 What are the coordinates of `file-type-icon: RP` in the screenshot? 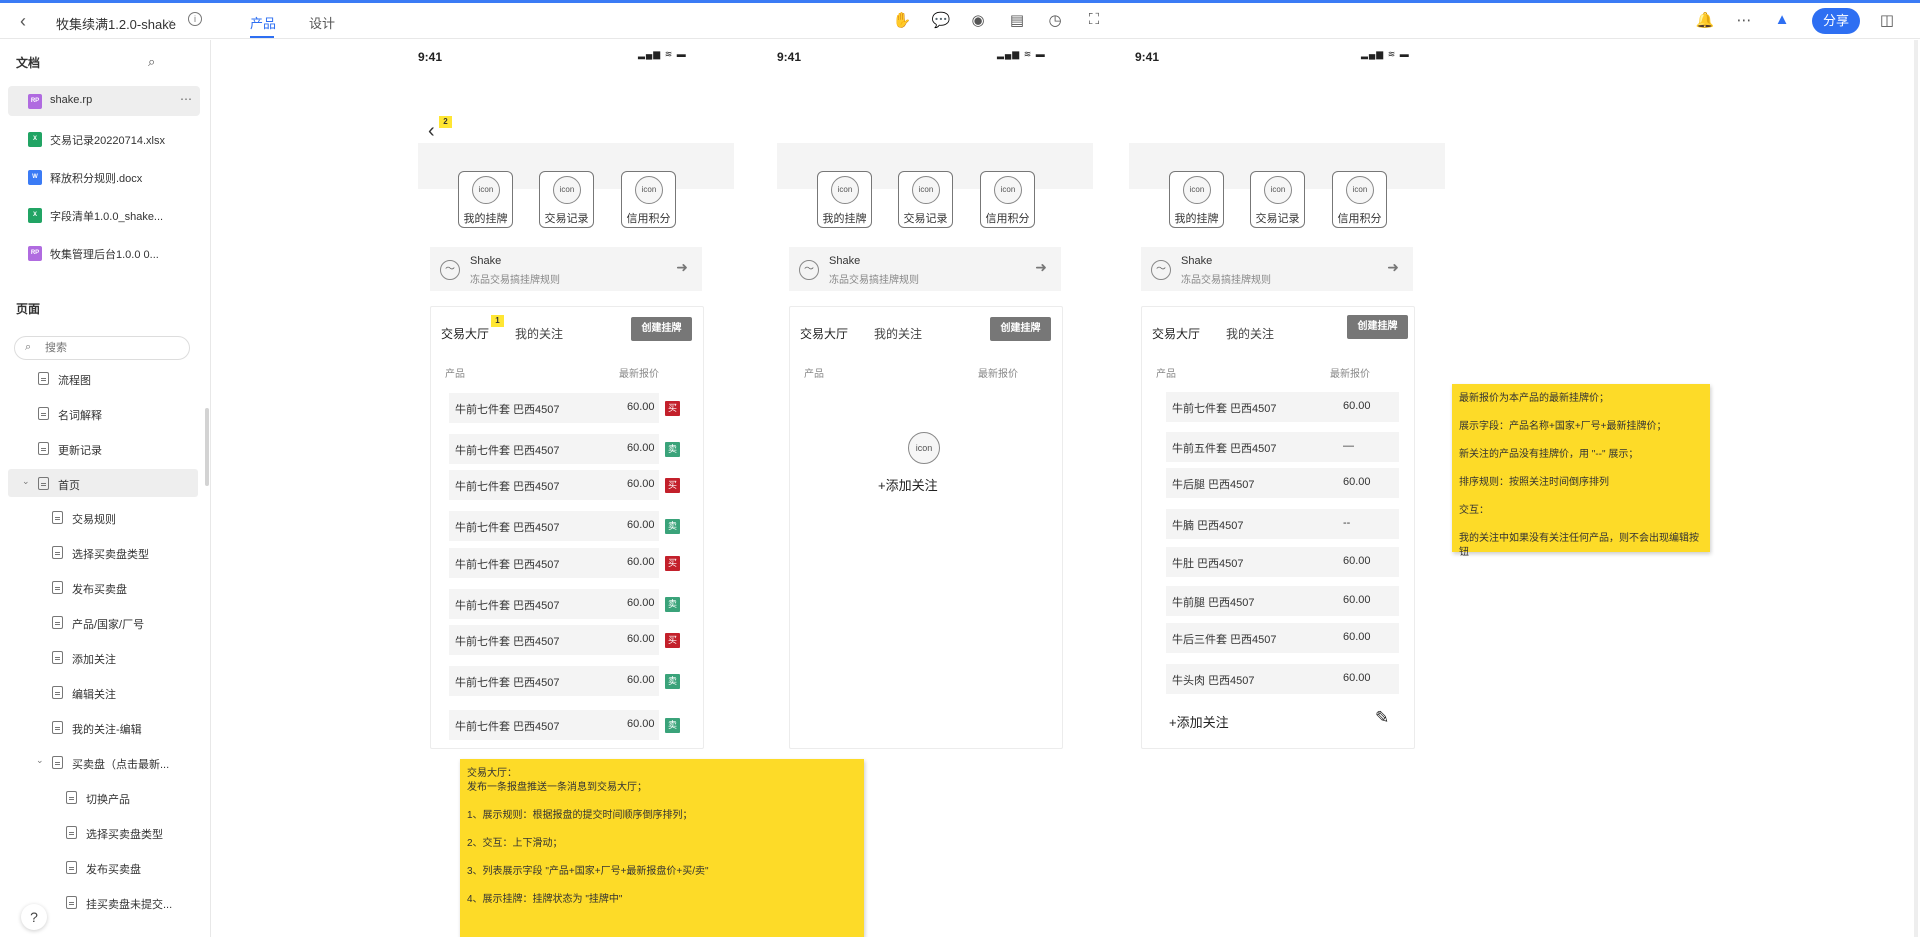 It's located at (35, 101).